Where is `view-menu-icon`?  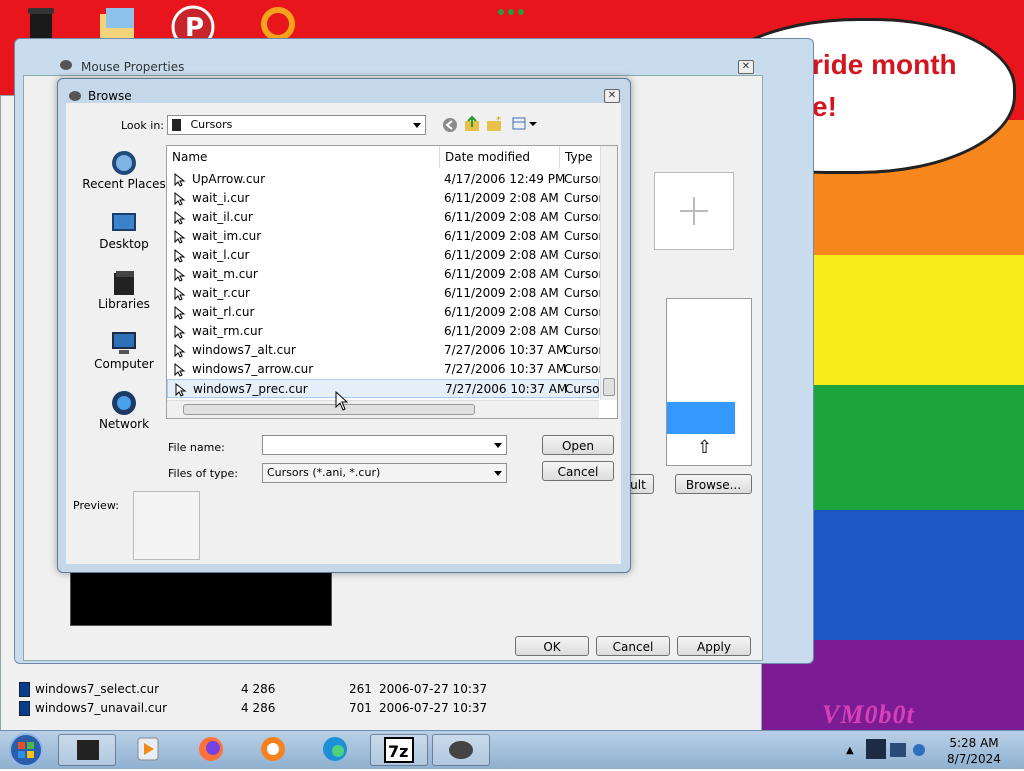
view-menu-icon is located at coordinates (525, 124).